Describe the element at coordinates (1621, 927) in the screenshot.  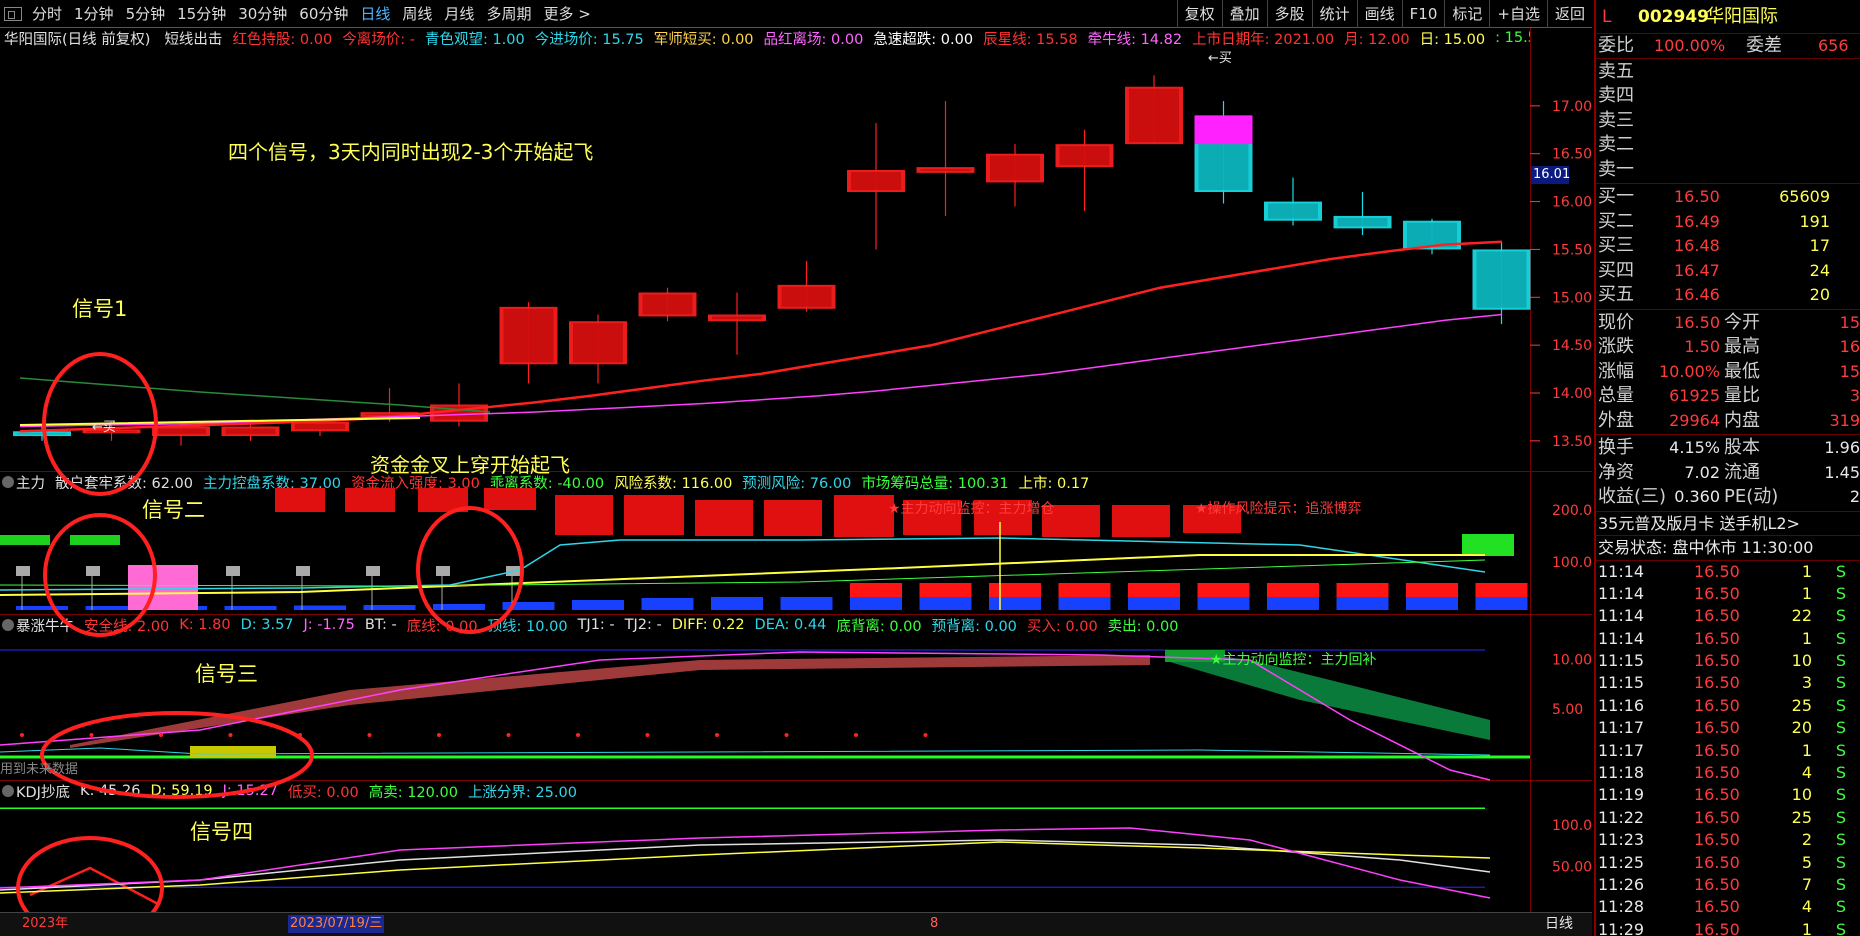
I see `tick-time: 11:29` at that location.